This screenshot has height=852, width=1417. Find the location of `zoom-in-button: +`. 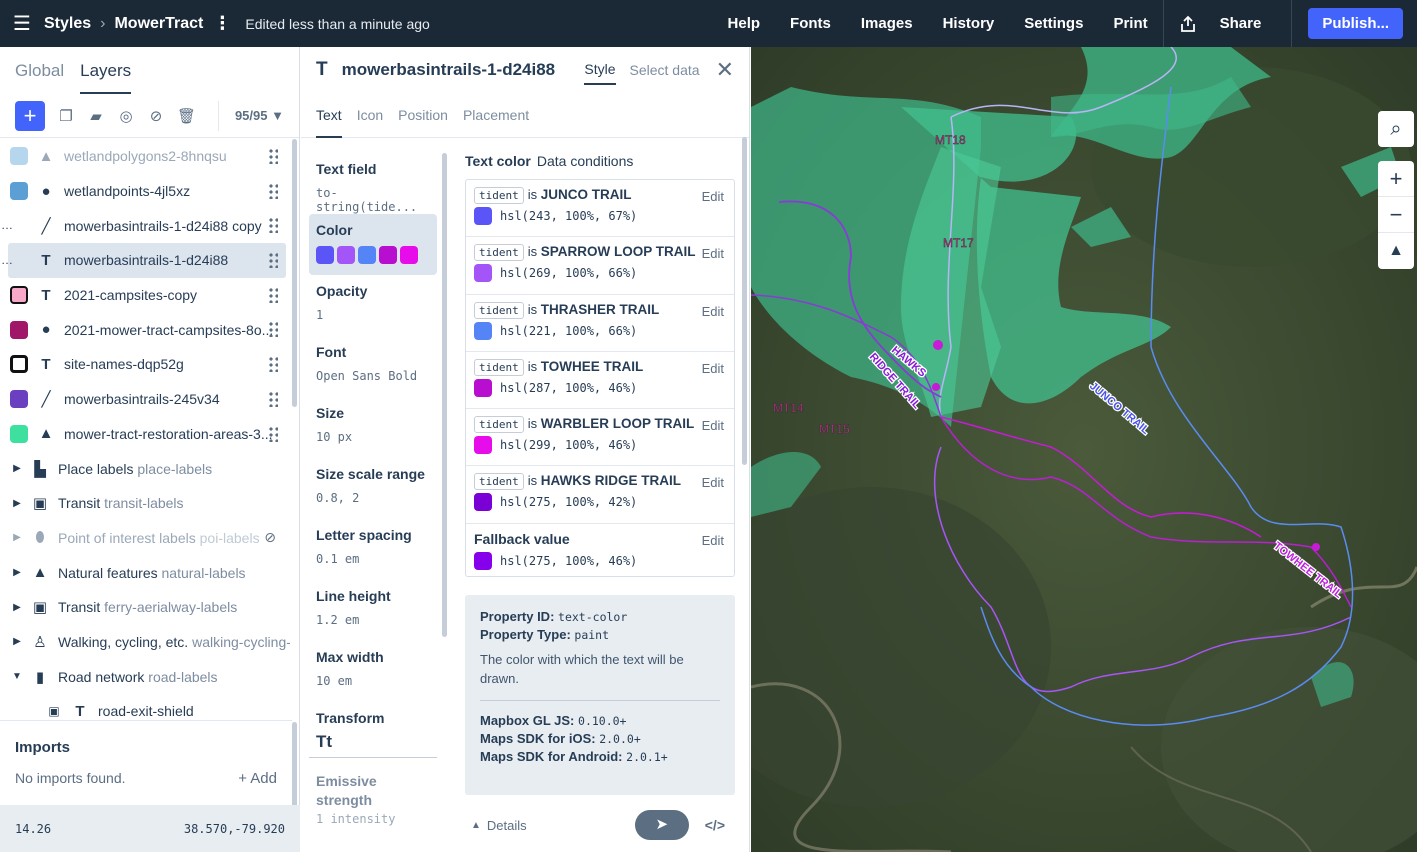

zoom-in-button: + is located at coordinates (1396, 179).